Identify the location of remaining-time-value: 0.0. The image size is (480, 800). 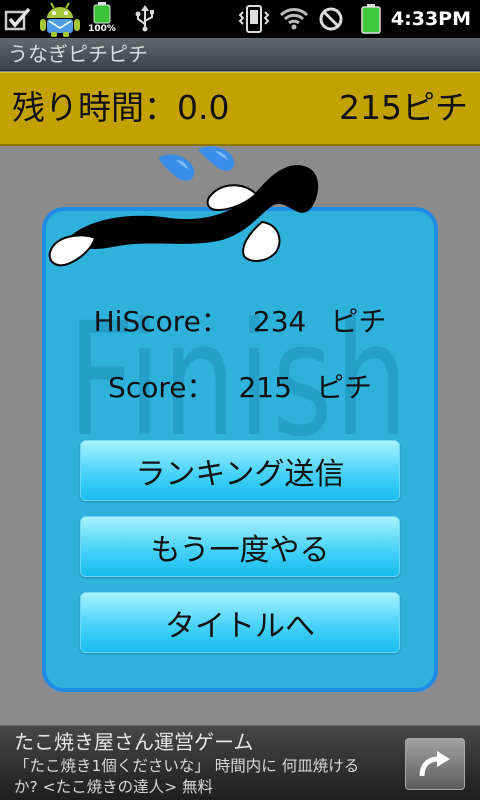
(203, 107).